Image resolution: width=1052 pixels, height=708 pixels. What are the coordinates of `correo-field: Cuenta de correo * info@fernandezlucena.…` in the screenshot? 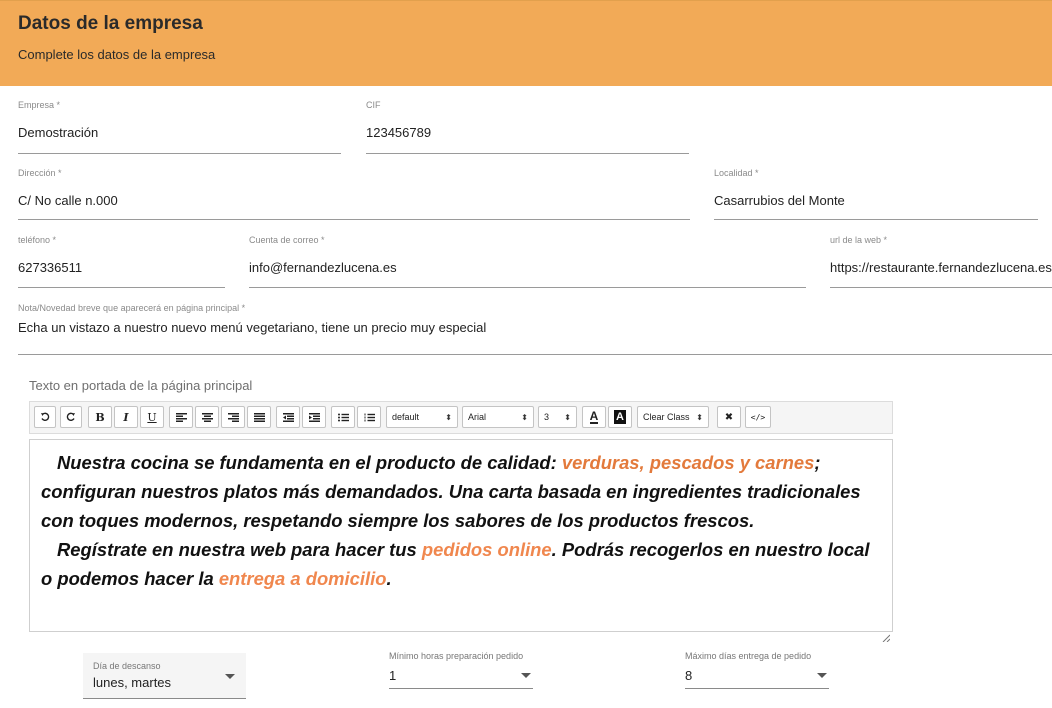 It's located at (527, 262).